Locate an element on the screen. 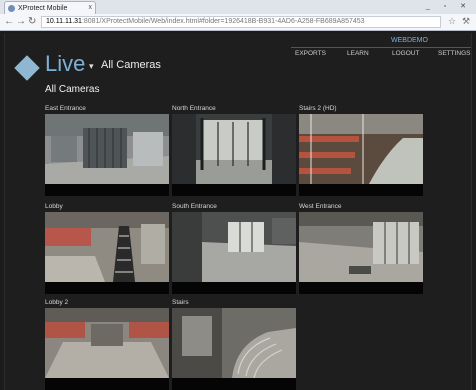  view-selector: All Cameras is located at coordinates (131, 65).